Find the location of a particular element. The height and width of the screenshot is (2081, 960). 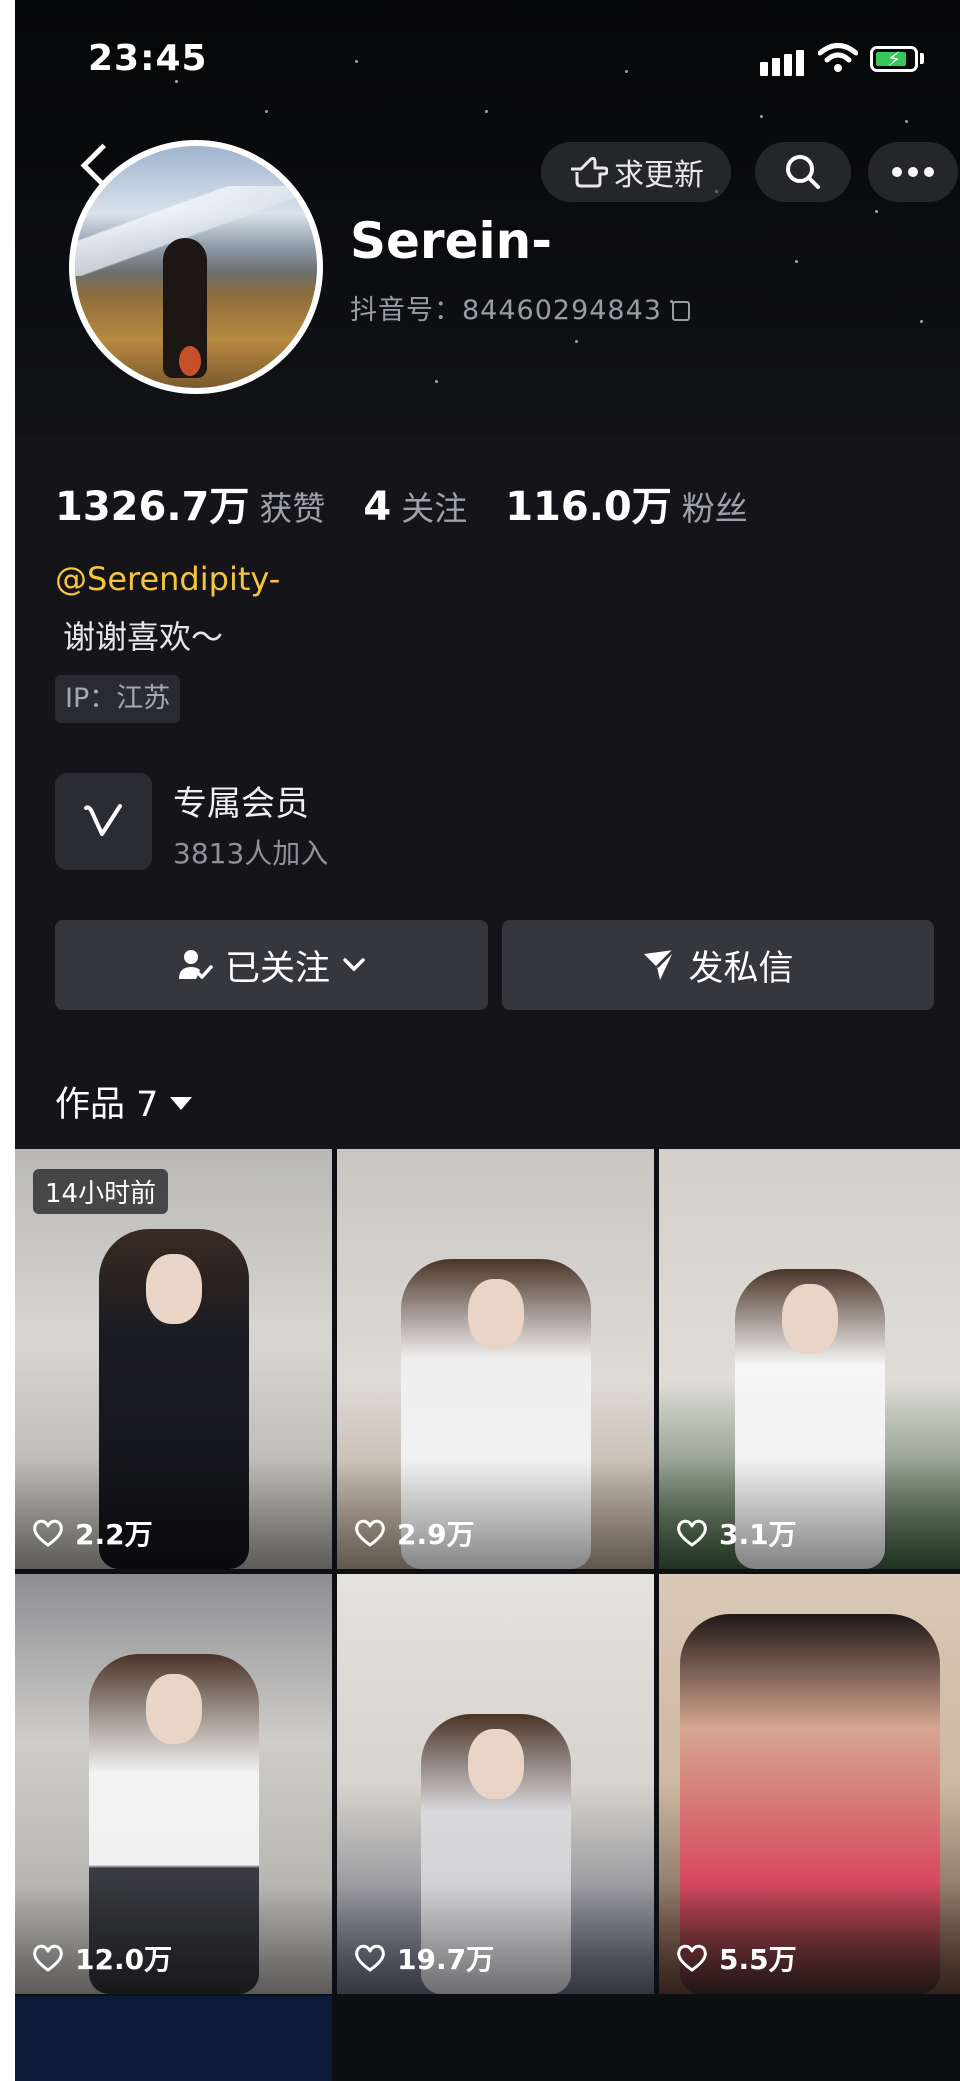

like-count: 12.0万 is located at coordinates (124, 1959).